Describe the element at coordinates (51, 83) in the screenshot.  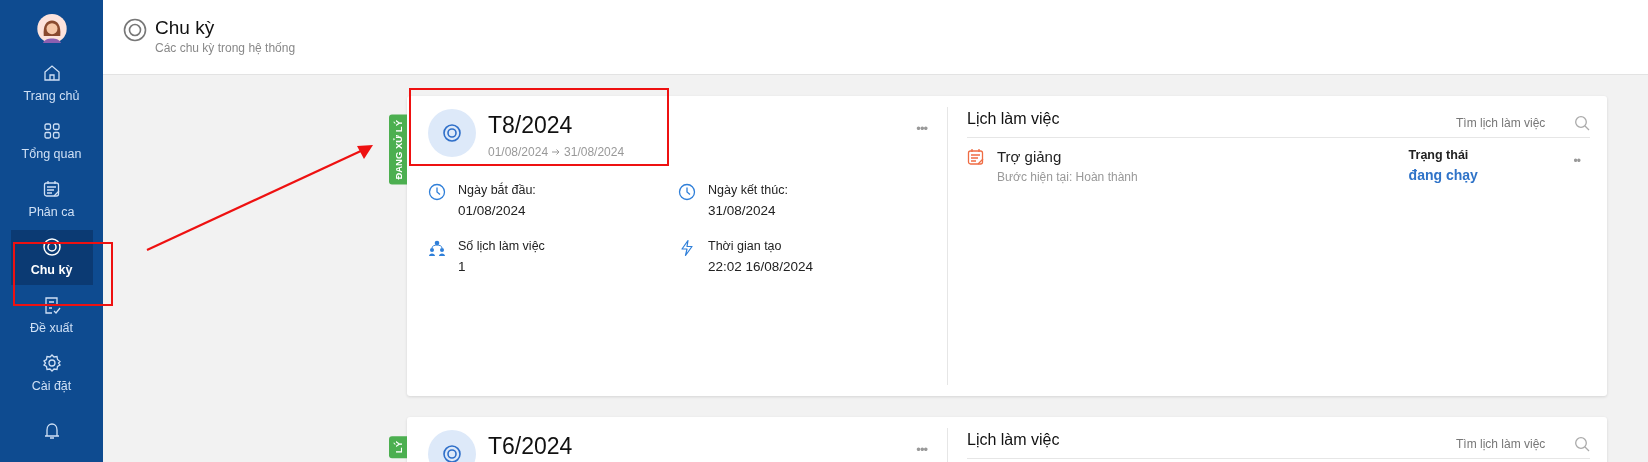
I see `nav-item: Trang chủ` at that location.